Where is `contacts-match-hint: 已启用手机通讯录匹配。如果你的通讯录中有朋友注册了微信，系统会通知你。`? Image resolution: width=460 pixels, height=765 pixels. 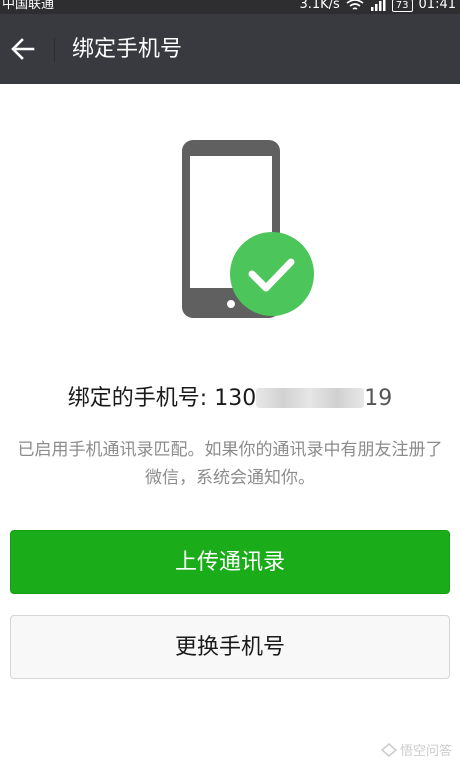
contacts-match-hint: 已启用手机通讯录匹配。如果你的通讯录中有朋友注册了微信，系统会通知你。 is located at coordinates (230, 464).